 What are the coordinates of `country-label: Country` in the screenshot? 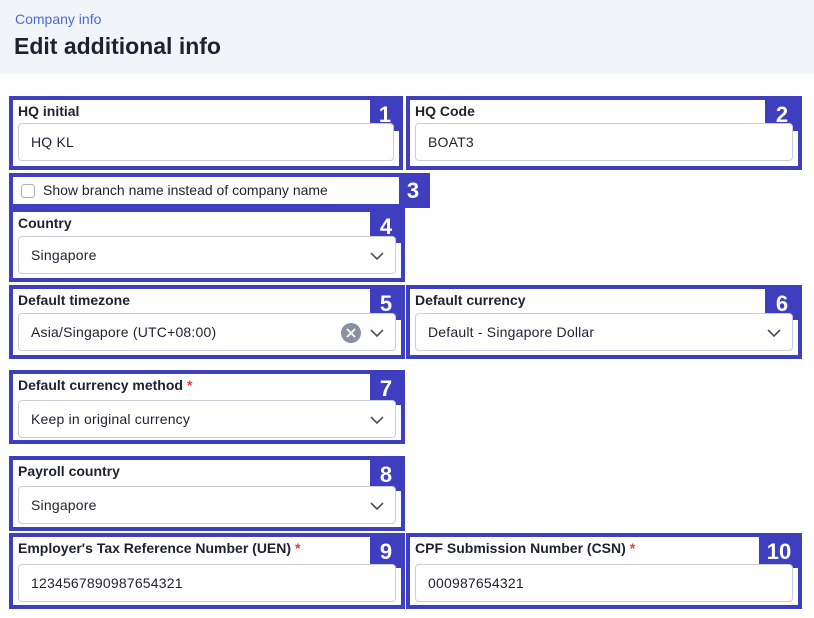 It's located at (45, 223).